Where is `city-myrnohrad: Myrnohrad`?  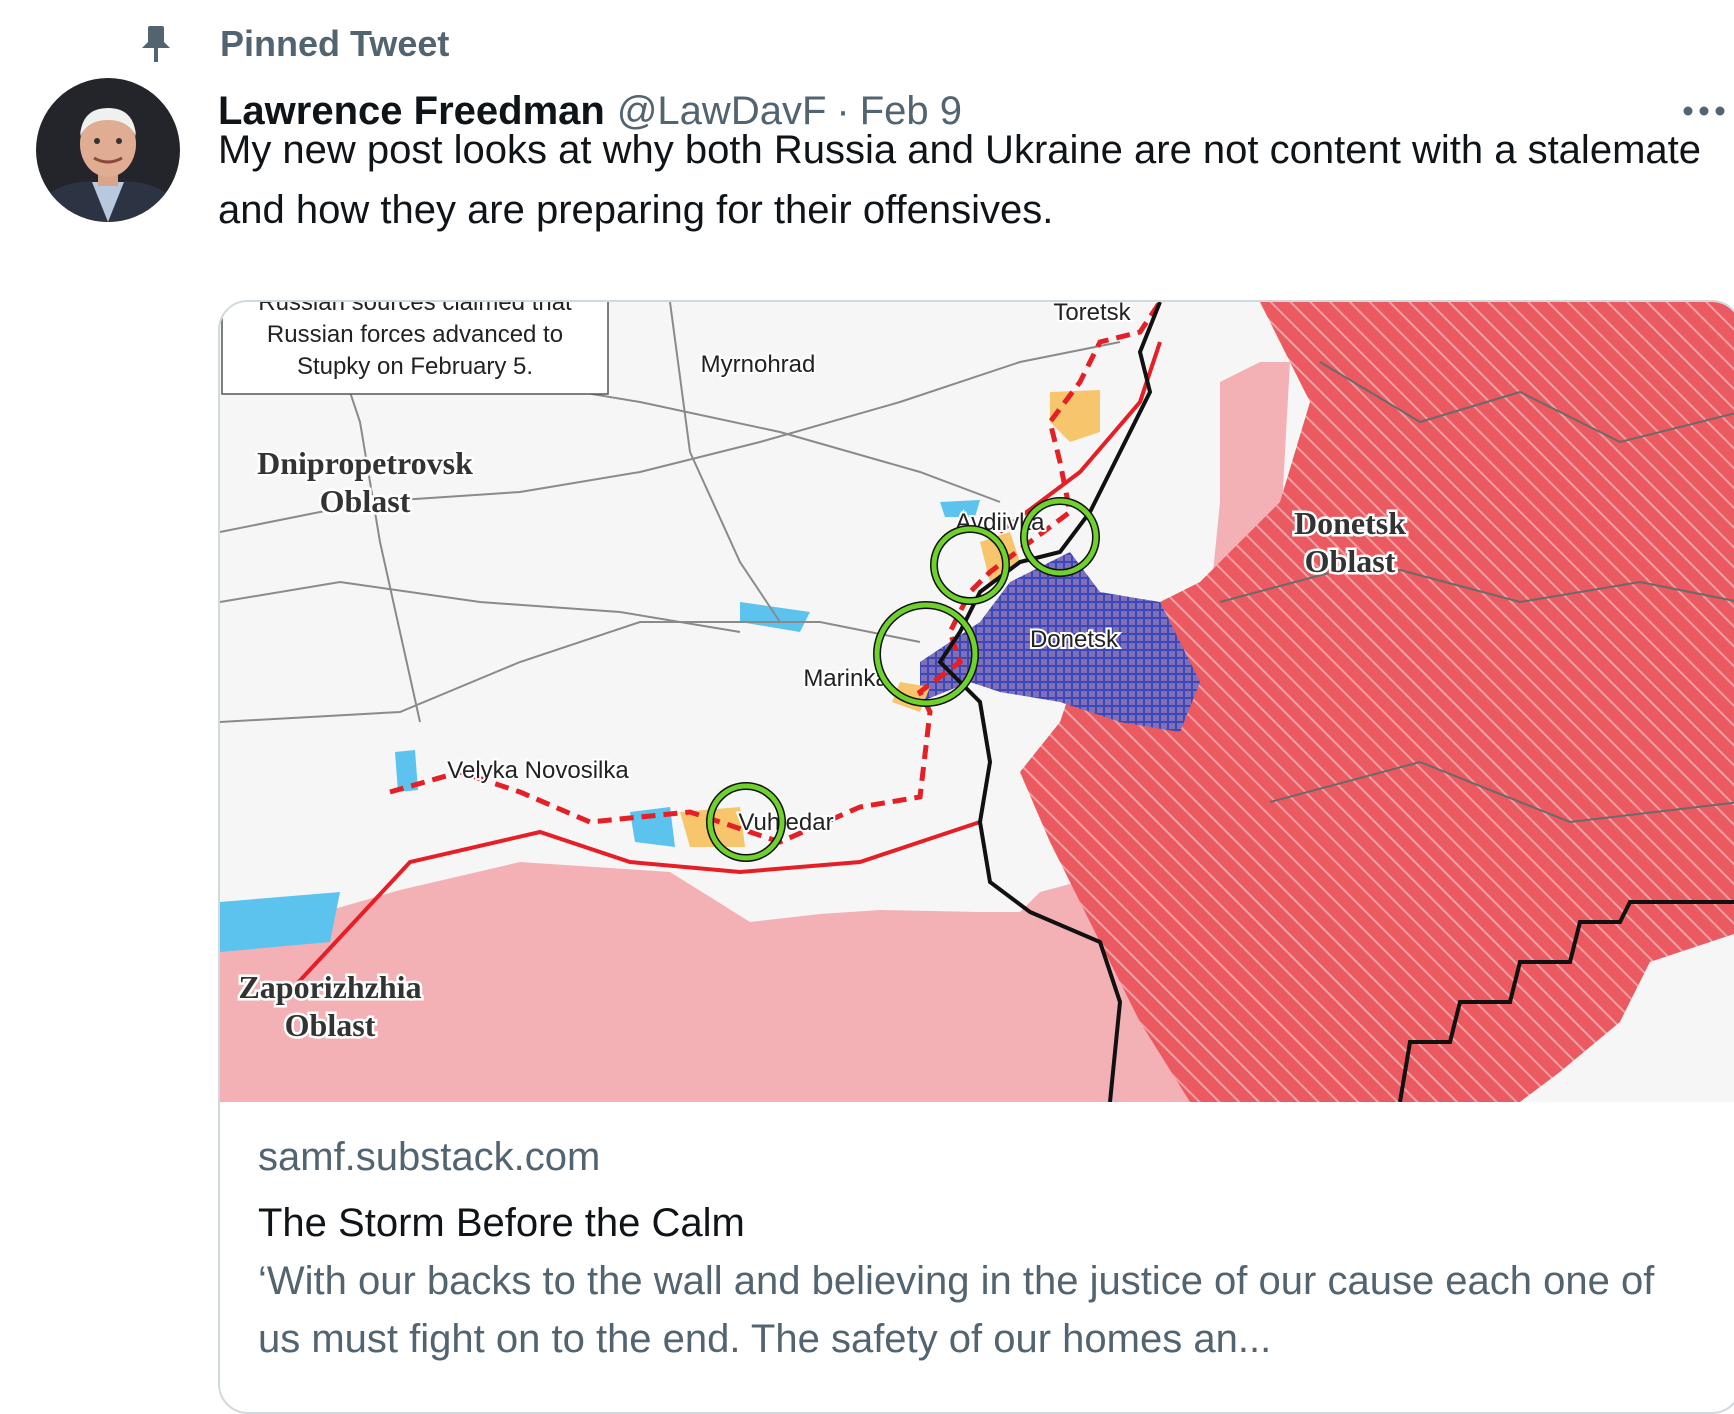 city-myrnohrad: Myrnohrad is located at coordinates (758, 364).